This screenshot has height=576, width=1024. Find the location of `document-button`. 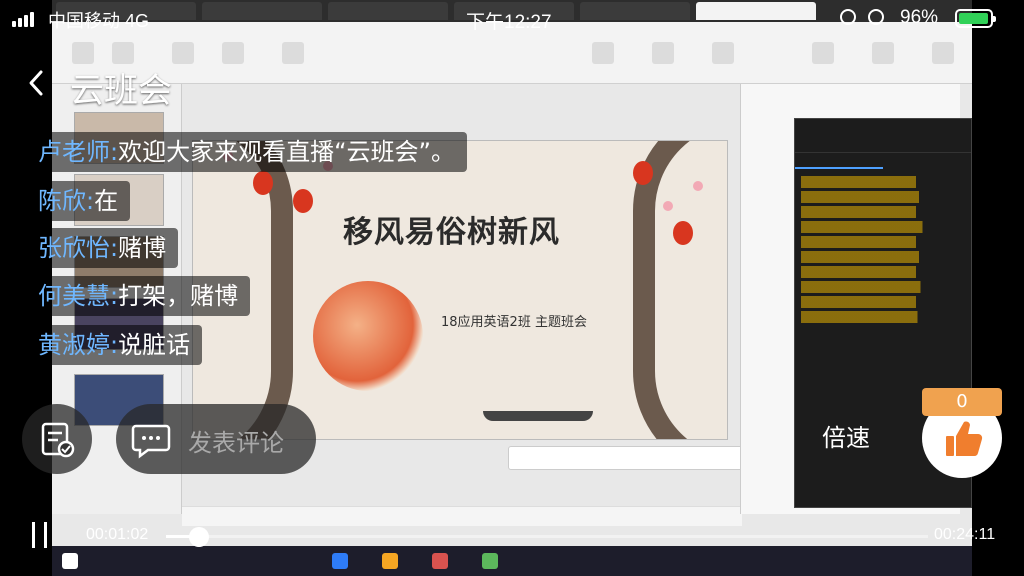

document-button is located at coordinates (57, 439).